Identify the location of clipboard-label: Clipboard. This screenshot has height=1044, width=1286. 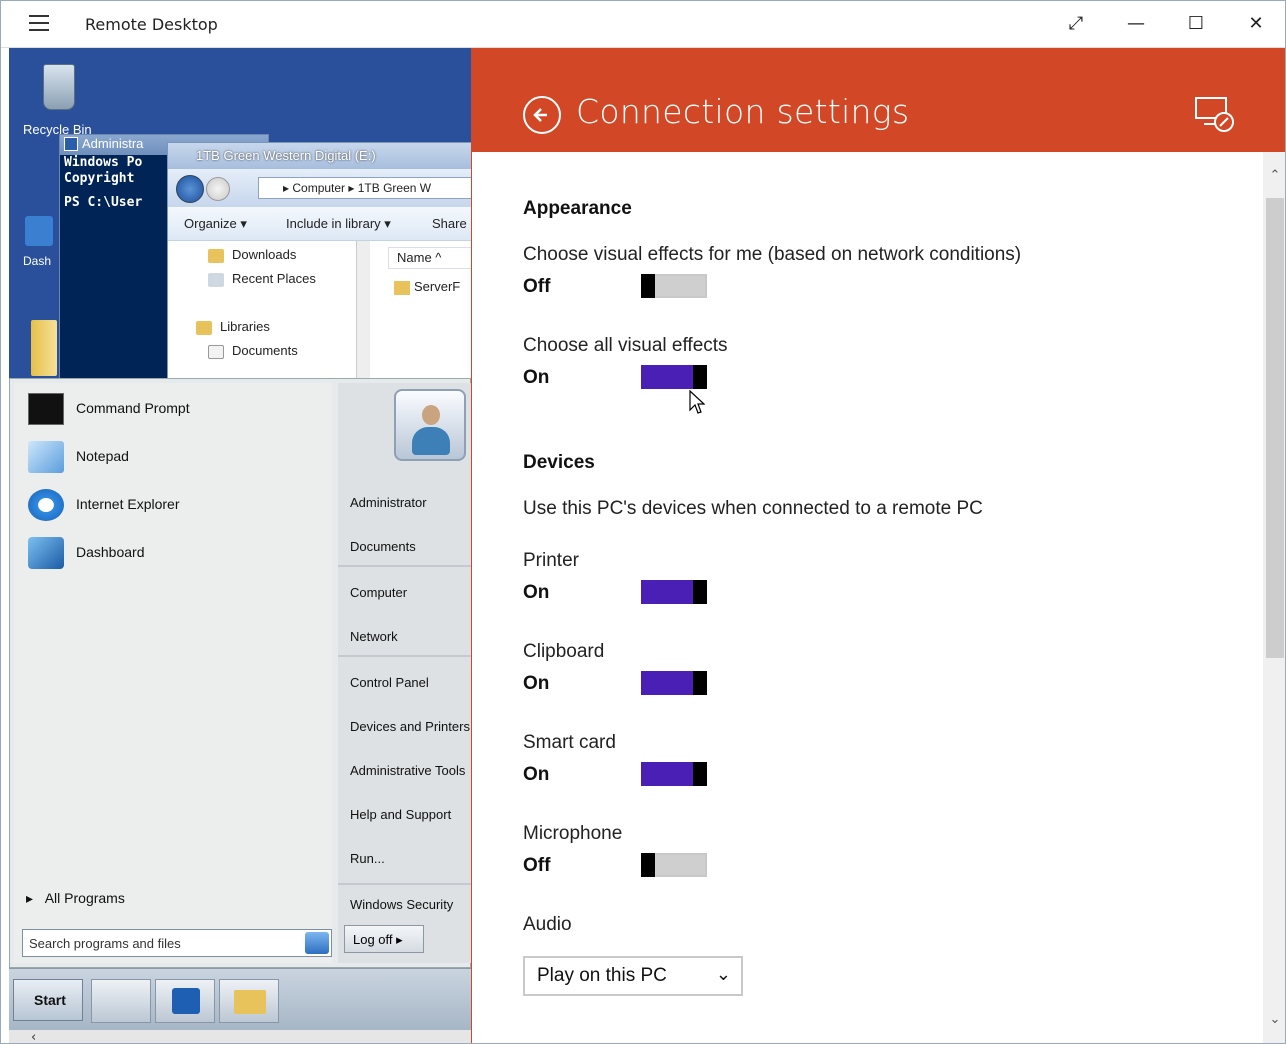
(564, 651).